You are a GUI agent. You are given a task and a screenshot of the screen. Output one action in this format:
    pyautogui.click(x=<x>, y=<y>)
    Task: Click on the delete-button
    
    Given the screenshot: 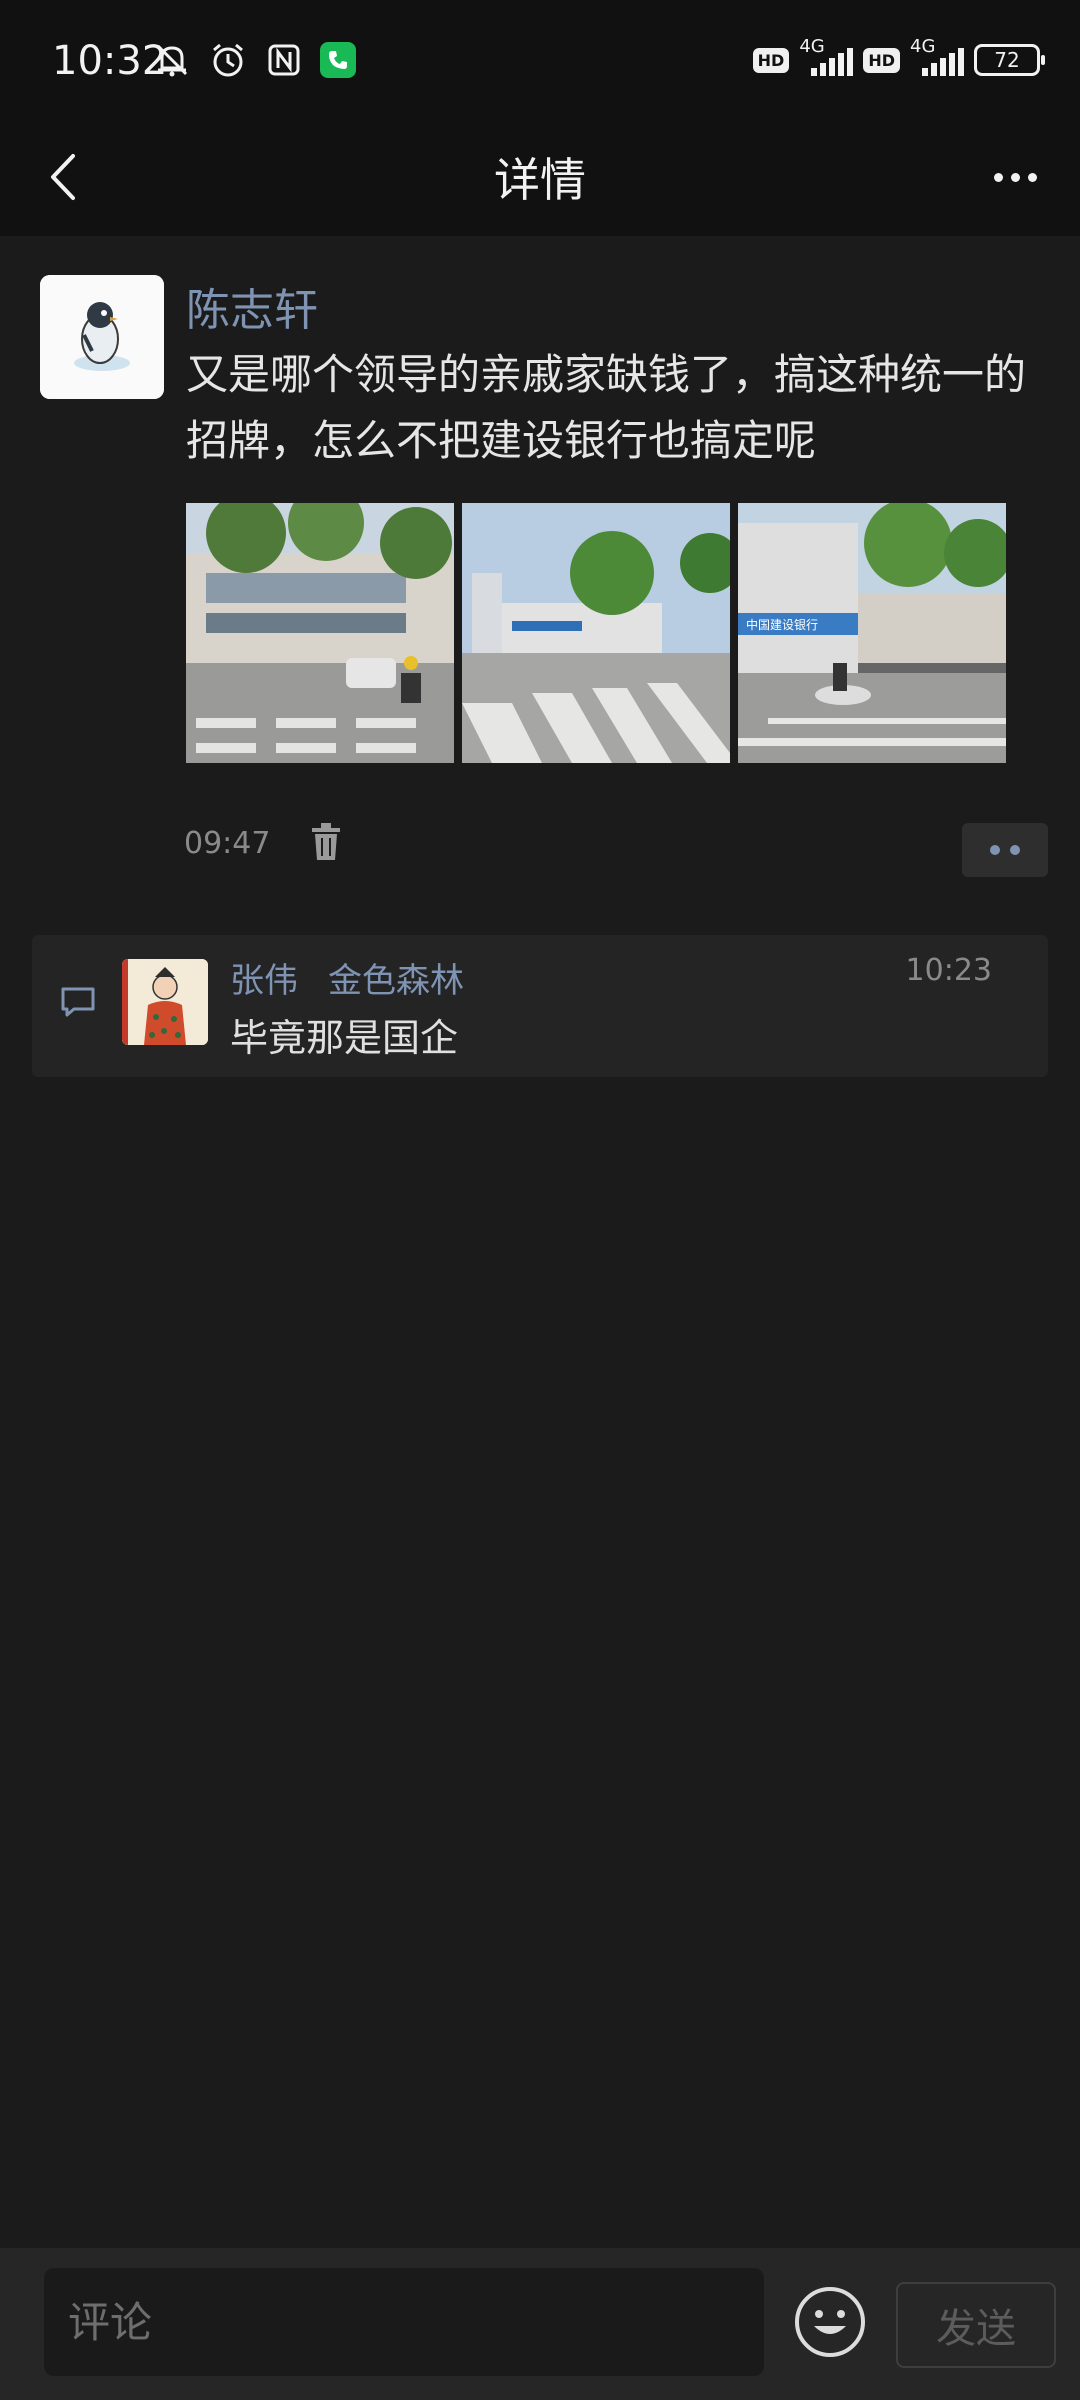 What is the action you would take?
    pyautogui.click(x=326, y=842)
    